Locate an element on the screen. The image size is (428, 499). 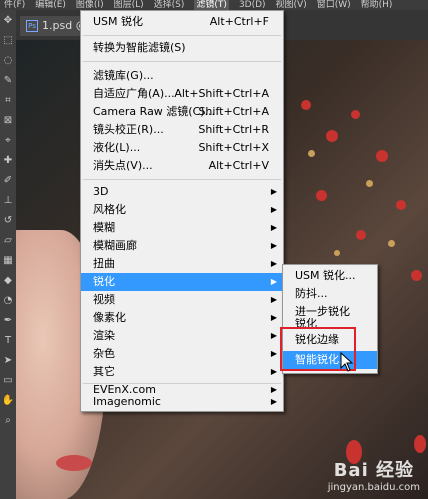
menu-item-label: 转换为智能滤镜(S) is located at coordinates (139, 47).